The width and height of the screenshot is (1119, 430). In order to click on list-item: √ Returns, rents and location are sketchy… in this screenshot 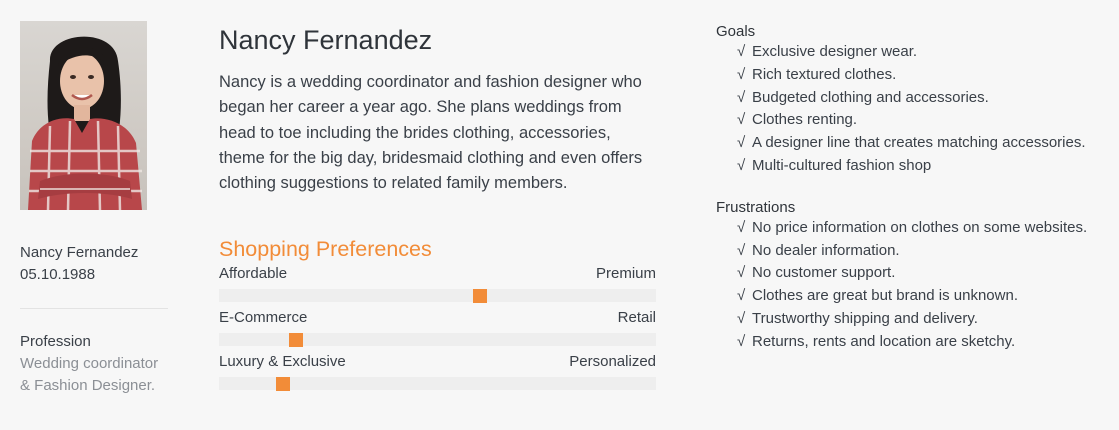, I will do `click(926, 342)`.